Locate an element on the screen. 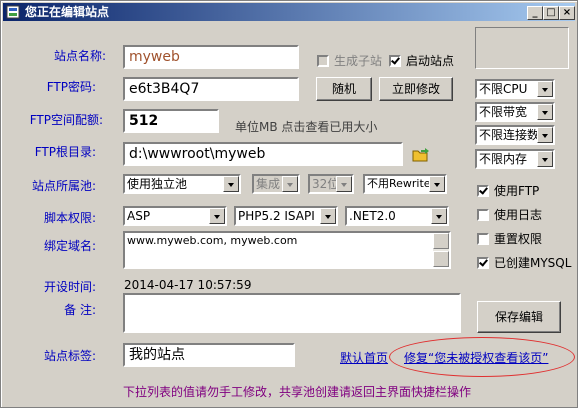  mysql-created-checkbox: 已创建MYSQL is located at coordinates (524, 262).